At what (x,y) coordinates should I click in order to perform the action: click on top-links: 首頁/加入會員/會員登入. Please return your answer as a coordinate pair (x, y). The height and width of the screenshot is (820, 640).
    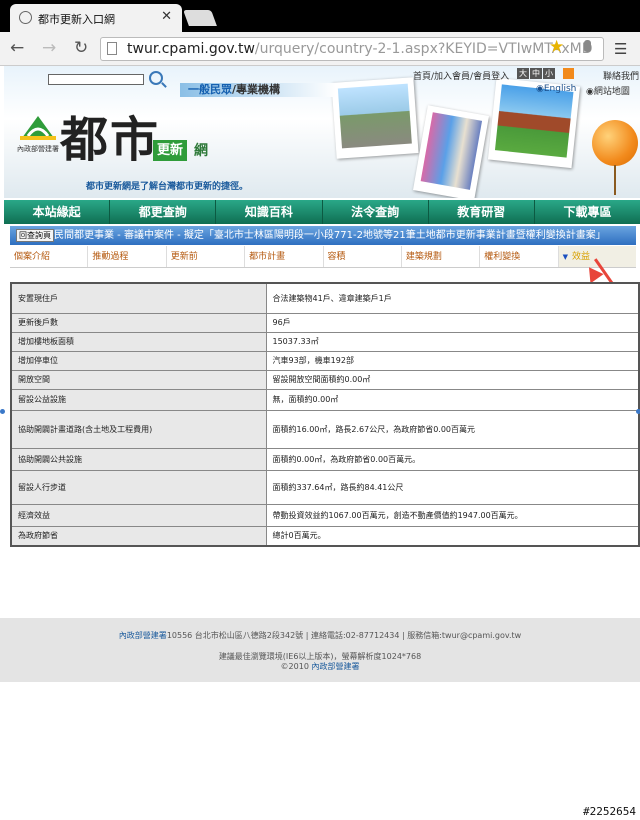
    Looking at the image, I should click on (461, 75).